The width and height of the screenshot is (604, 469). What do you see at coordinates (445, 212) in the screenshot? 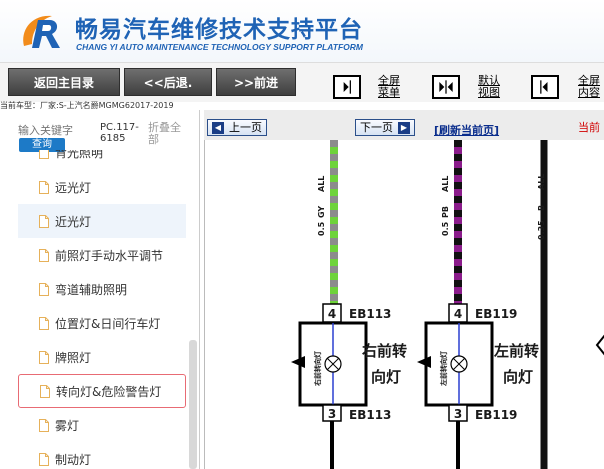
I see `wire-2-color: PB` at bounding box center [445, 212].